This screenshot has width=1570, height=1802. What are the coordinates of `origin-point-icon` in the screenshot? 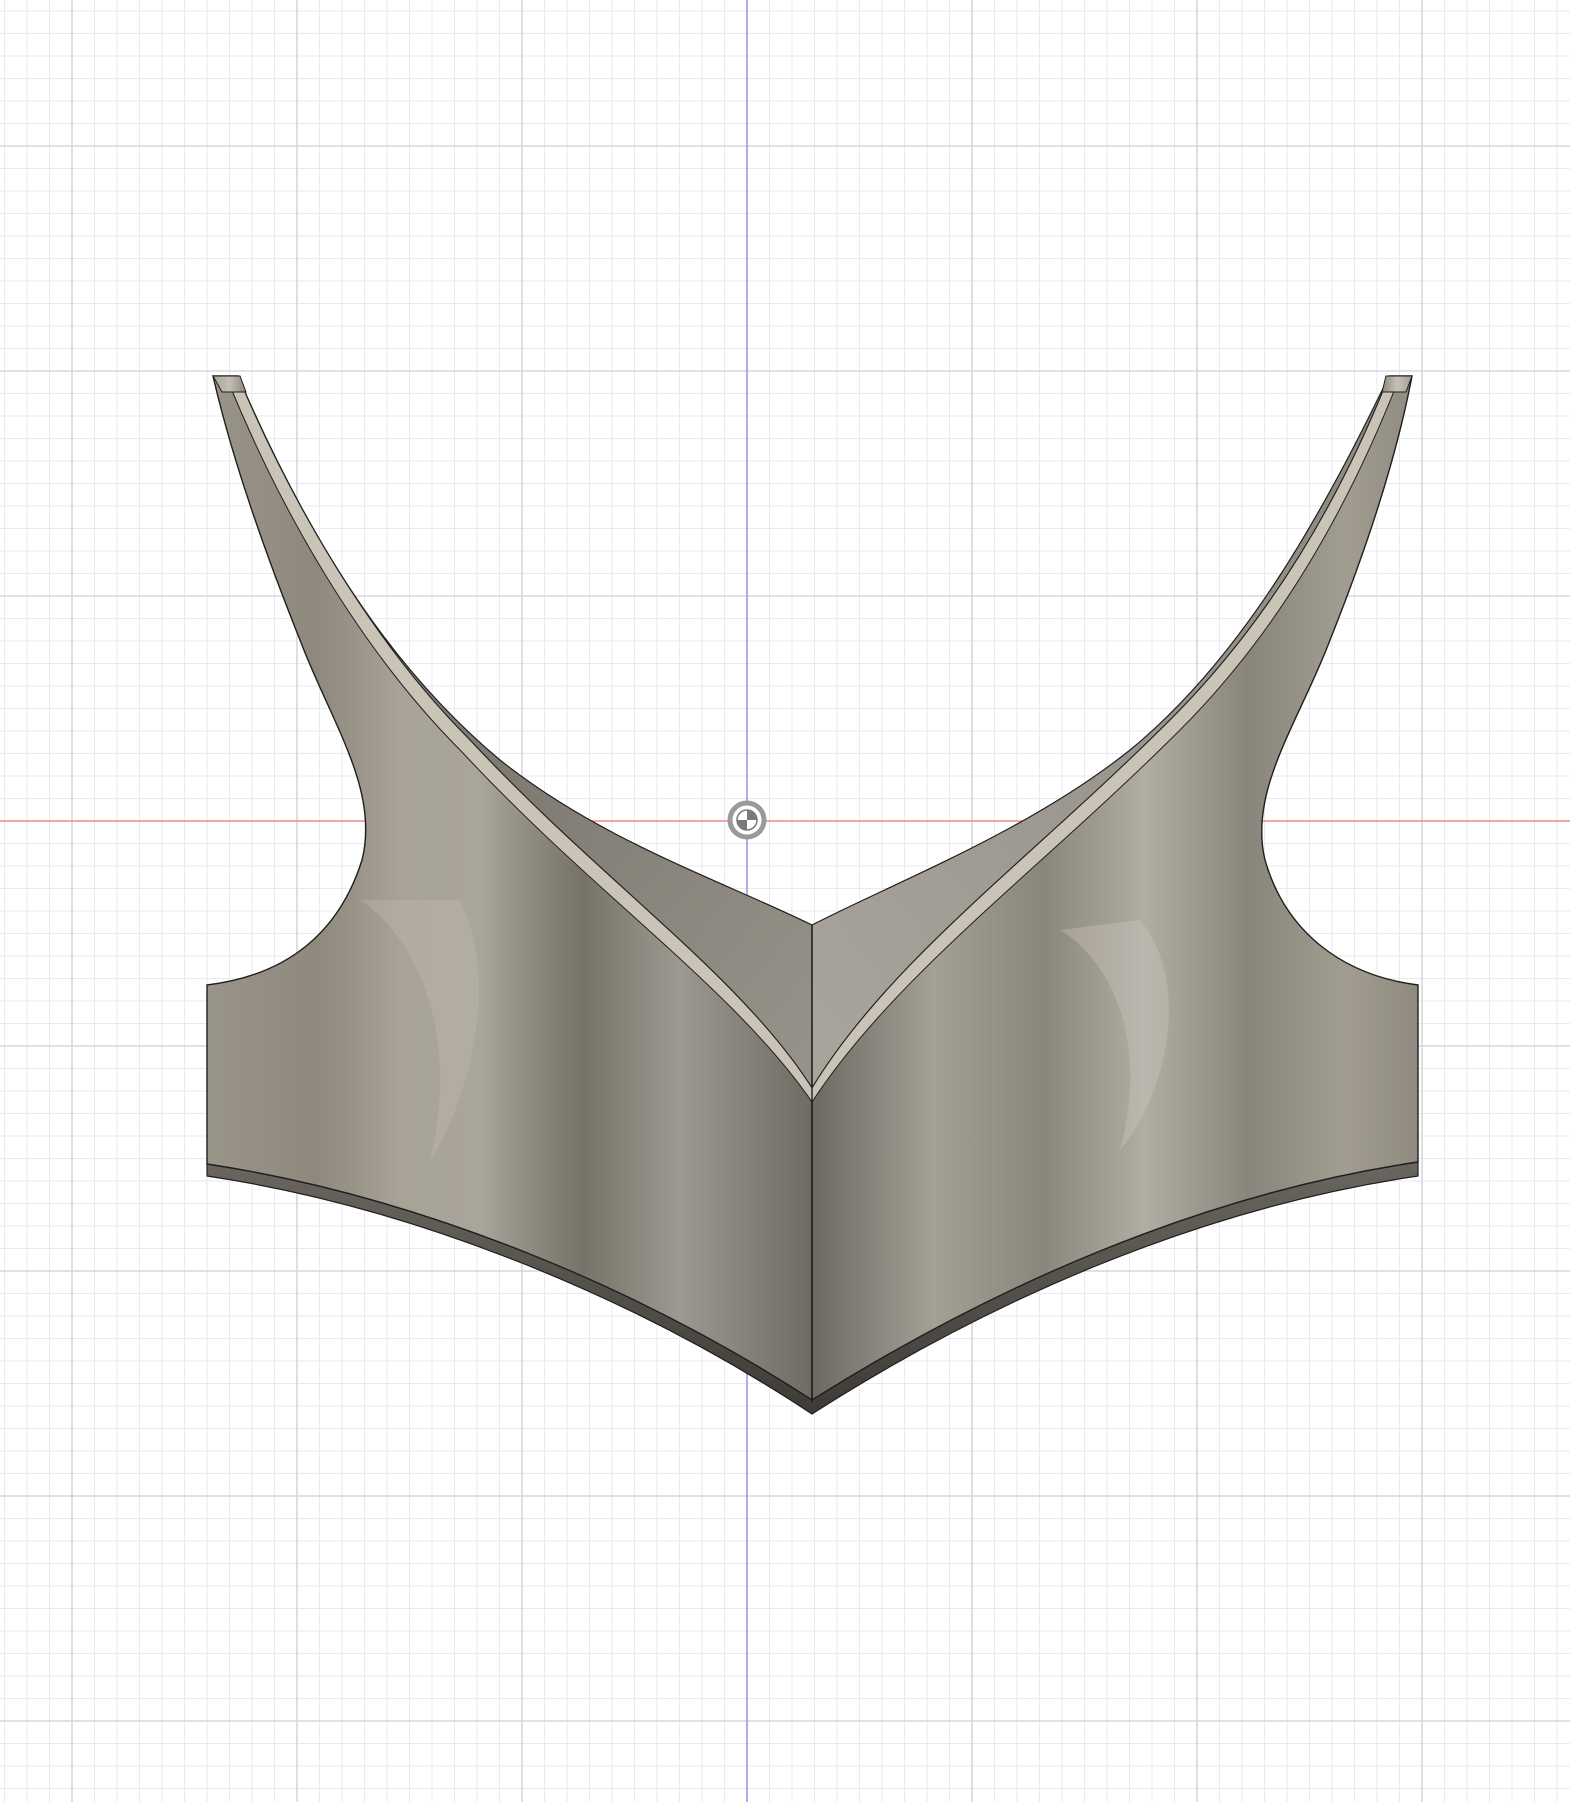 It's located at (747, 820).